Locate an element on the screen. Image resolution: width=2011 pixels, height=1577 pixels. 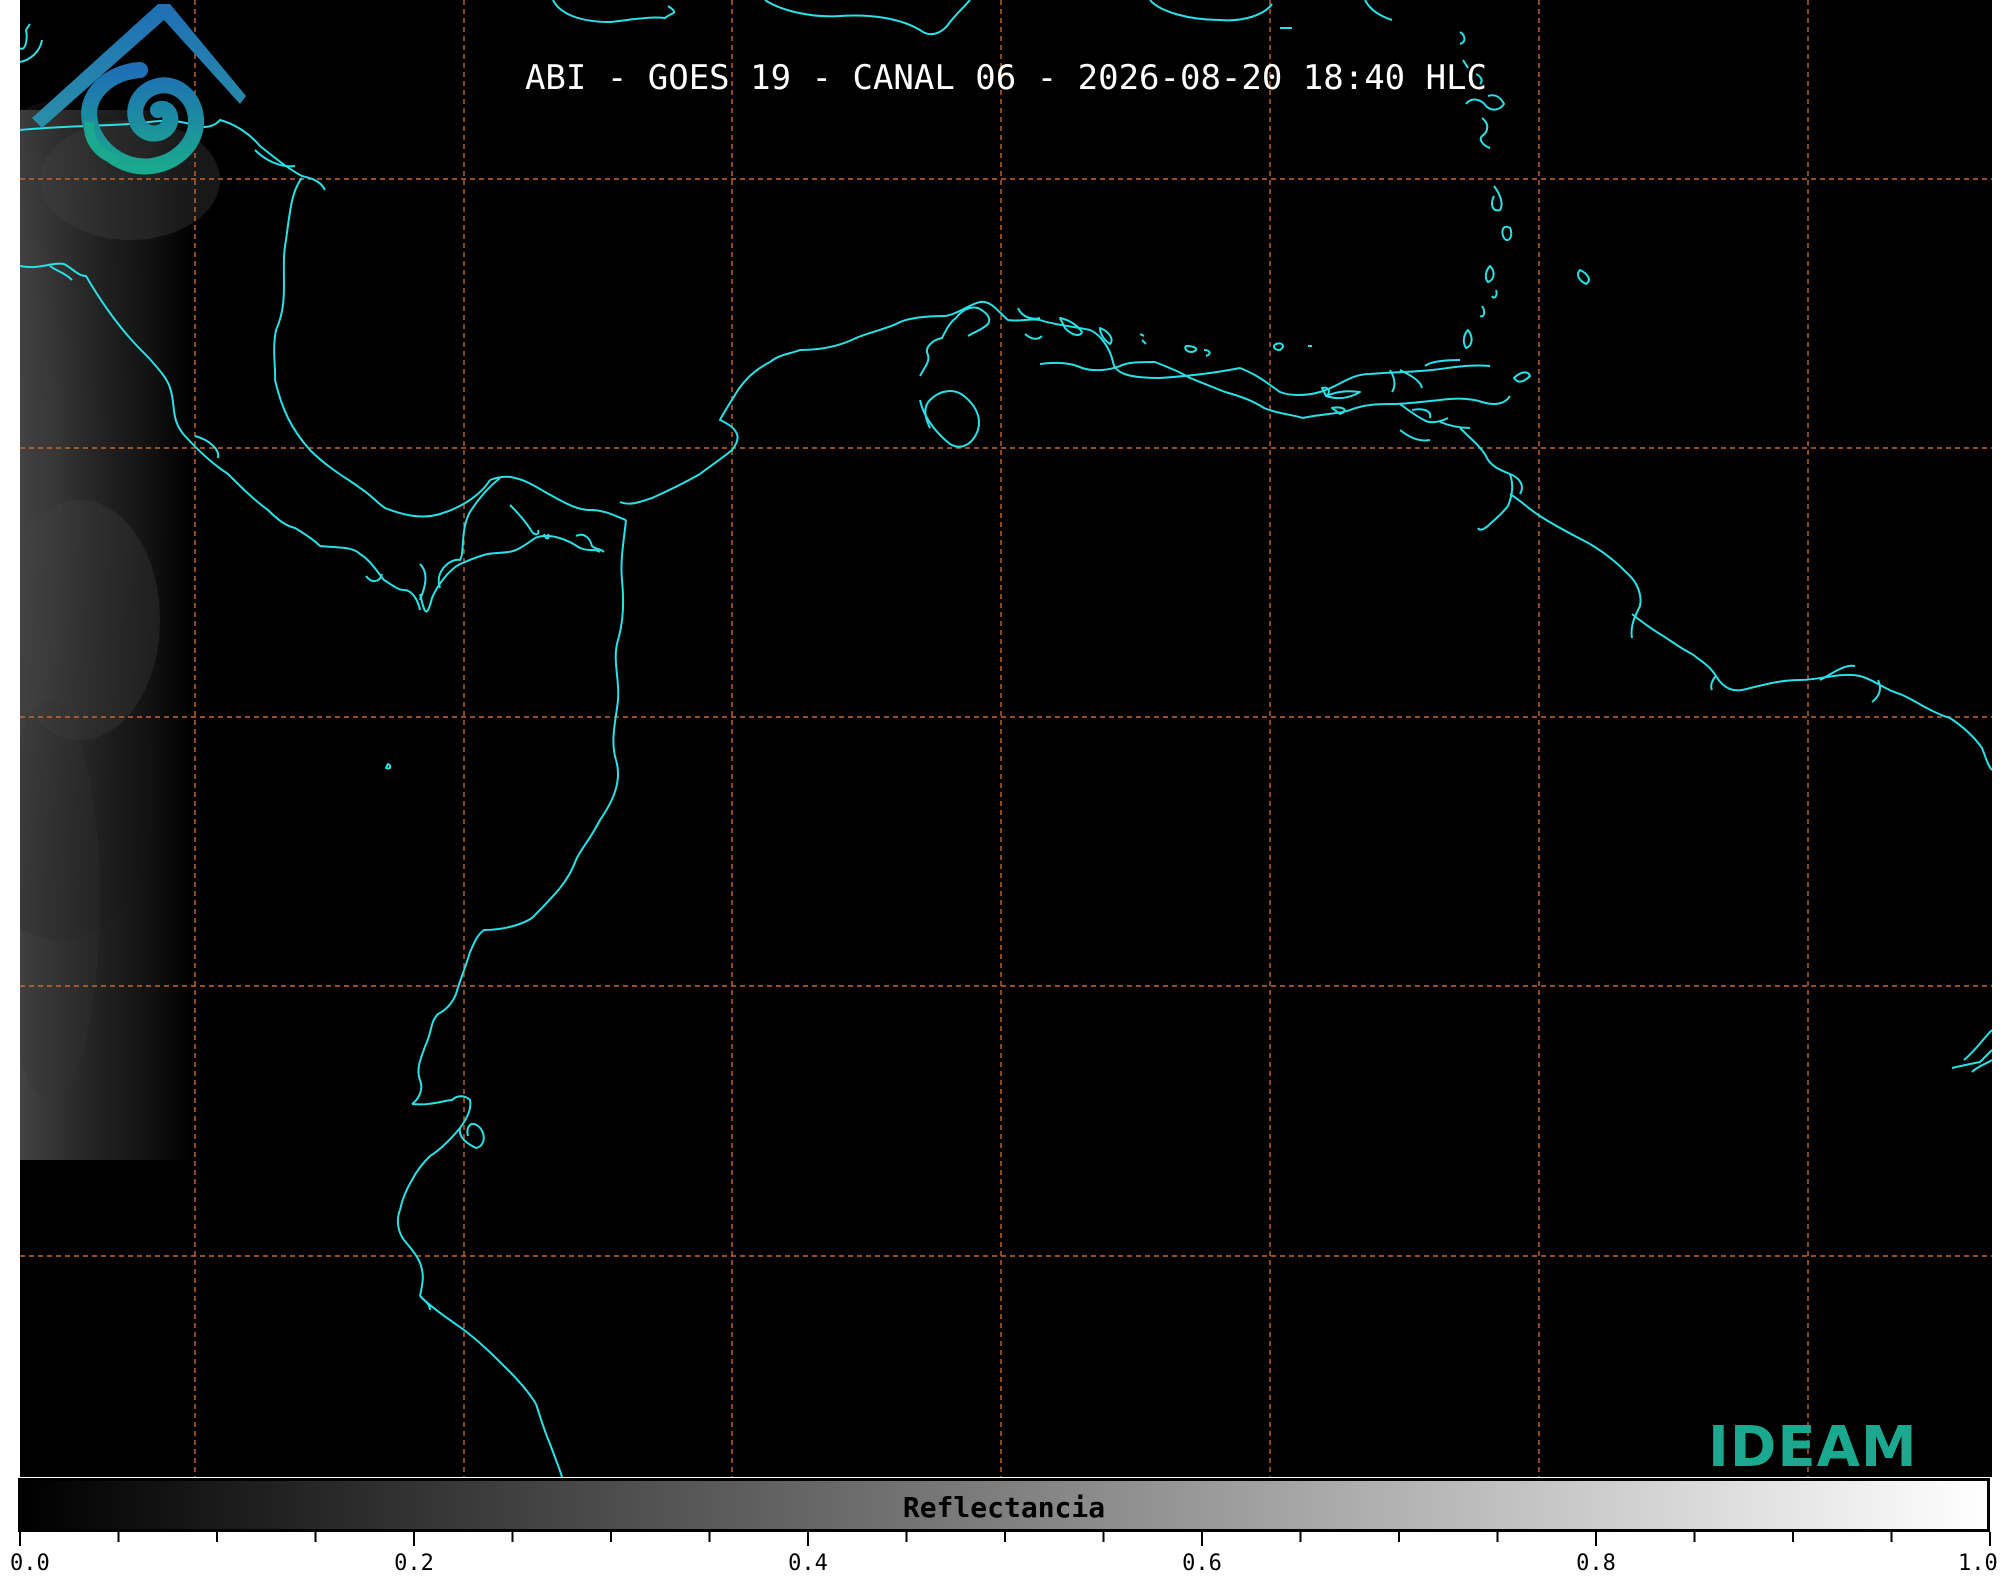
colorbar-tick-label: 0.4 is located at coordinates (808, 1563).